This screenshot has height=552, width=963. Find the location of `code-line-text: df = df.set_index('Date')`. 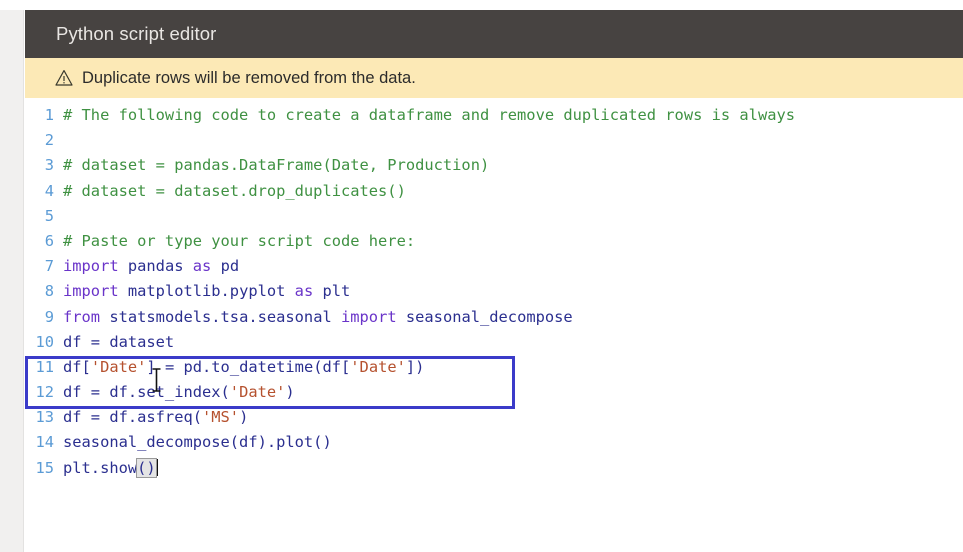

code-line-text: df = df.set_index('Date') is located at coordinates (513, 392).